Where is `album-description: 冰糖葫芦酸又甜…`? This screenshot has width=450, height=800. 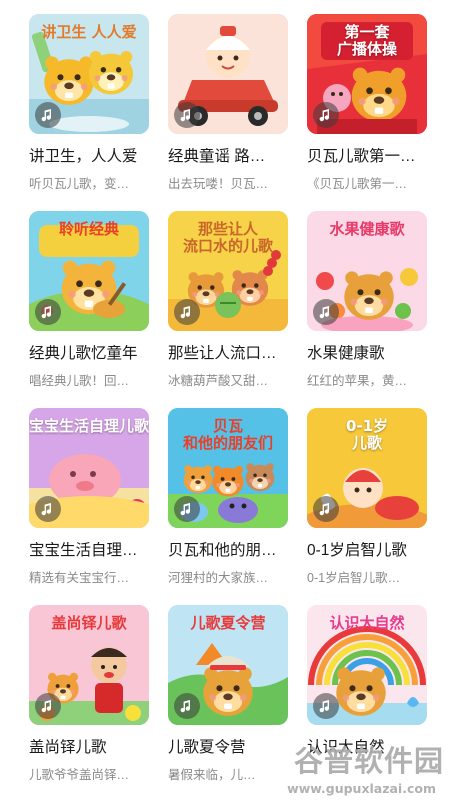 album-description: 冰糖葫芦酸又甜… is located at coordinates (218, 381).